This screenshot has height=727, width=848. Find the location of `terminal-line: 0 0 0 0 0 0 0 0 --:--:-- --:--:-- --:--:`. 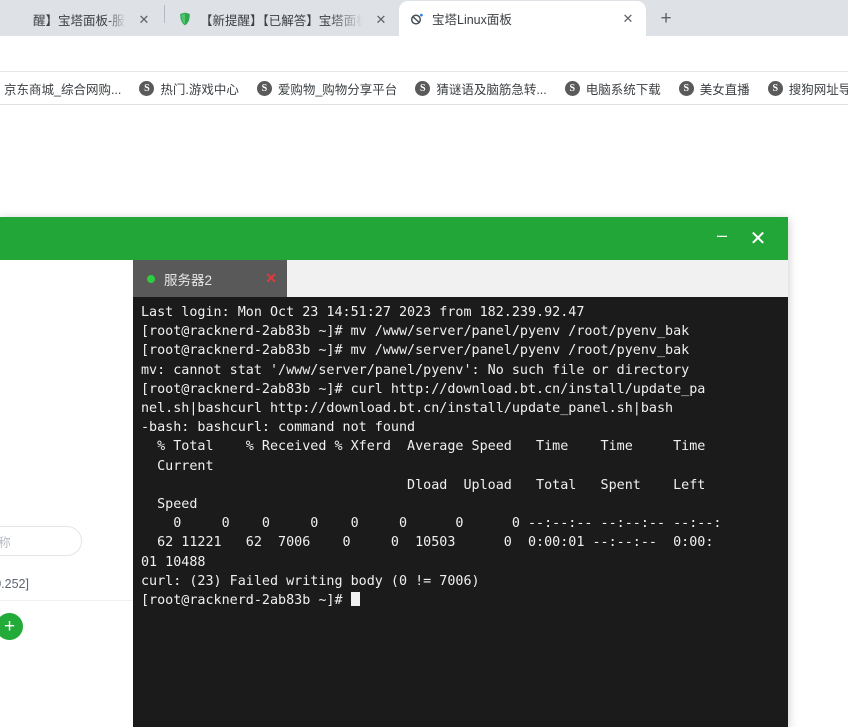

terminal-line: 0 0 0 0 0 0 0 0 --:--:-- --:--:-- --:--: is located at coordinates (431, 524).